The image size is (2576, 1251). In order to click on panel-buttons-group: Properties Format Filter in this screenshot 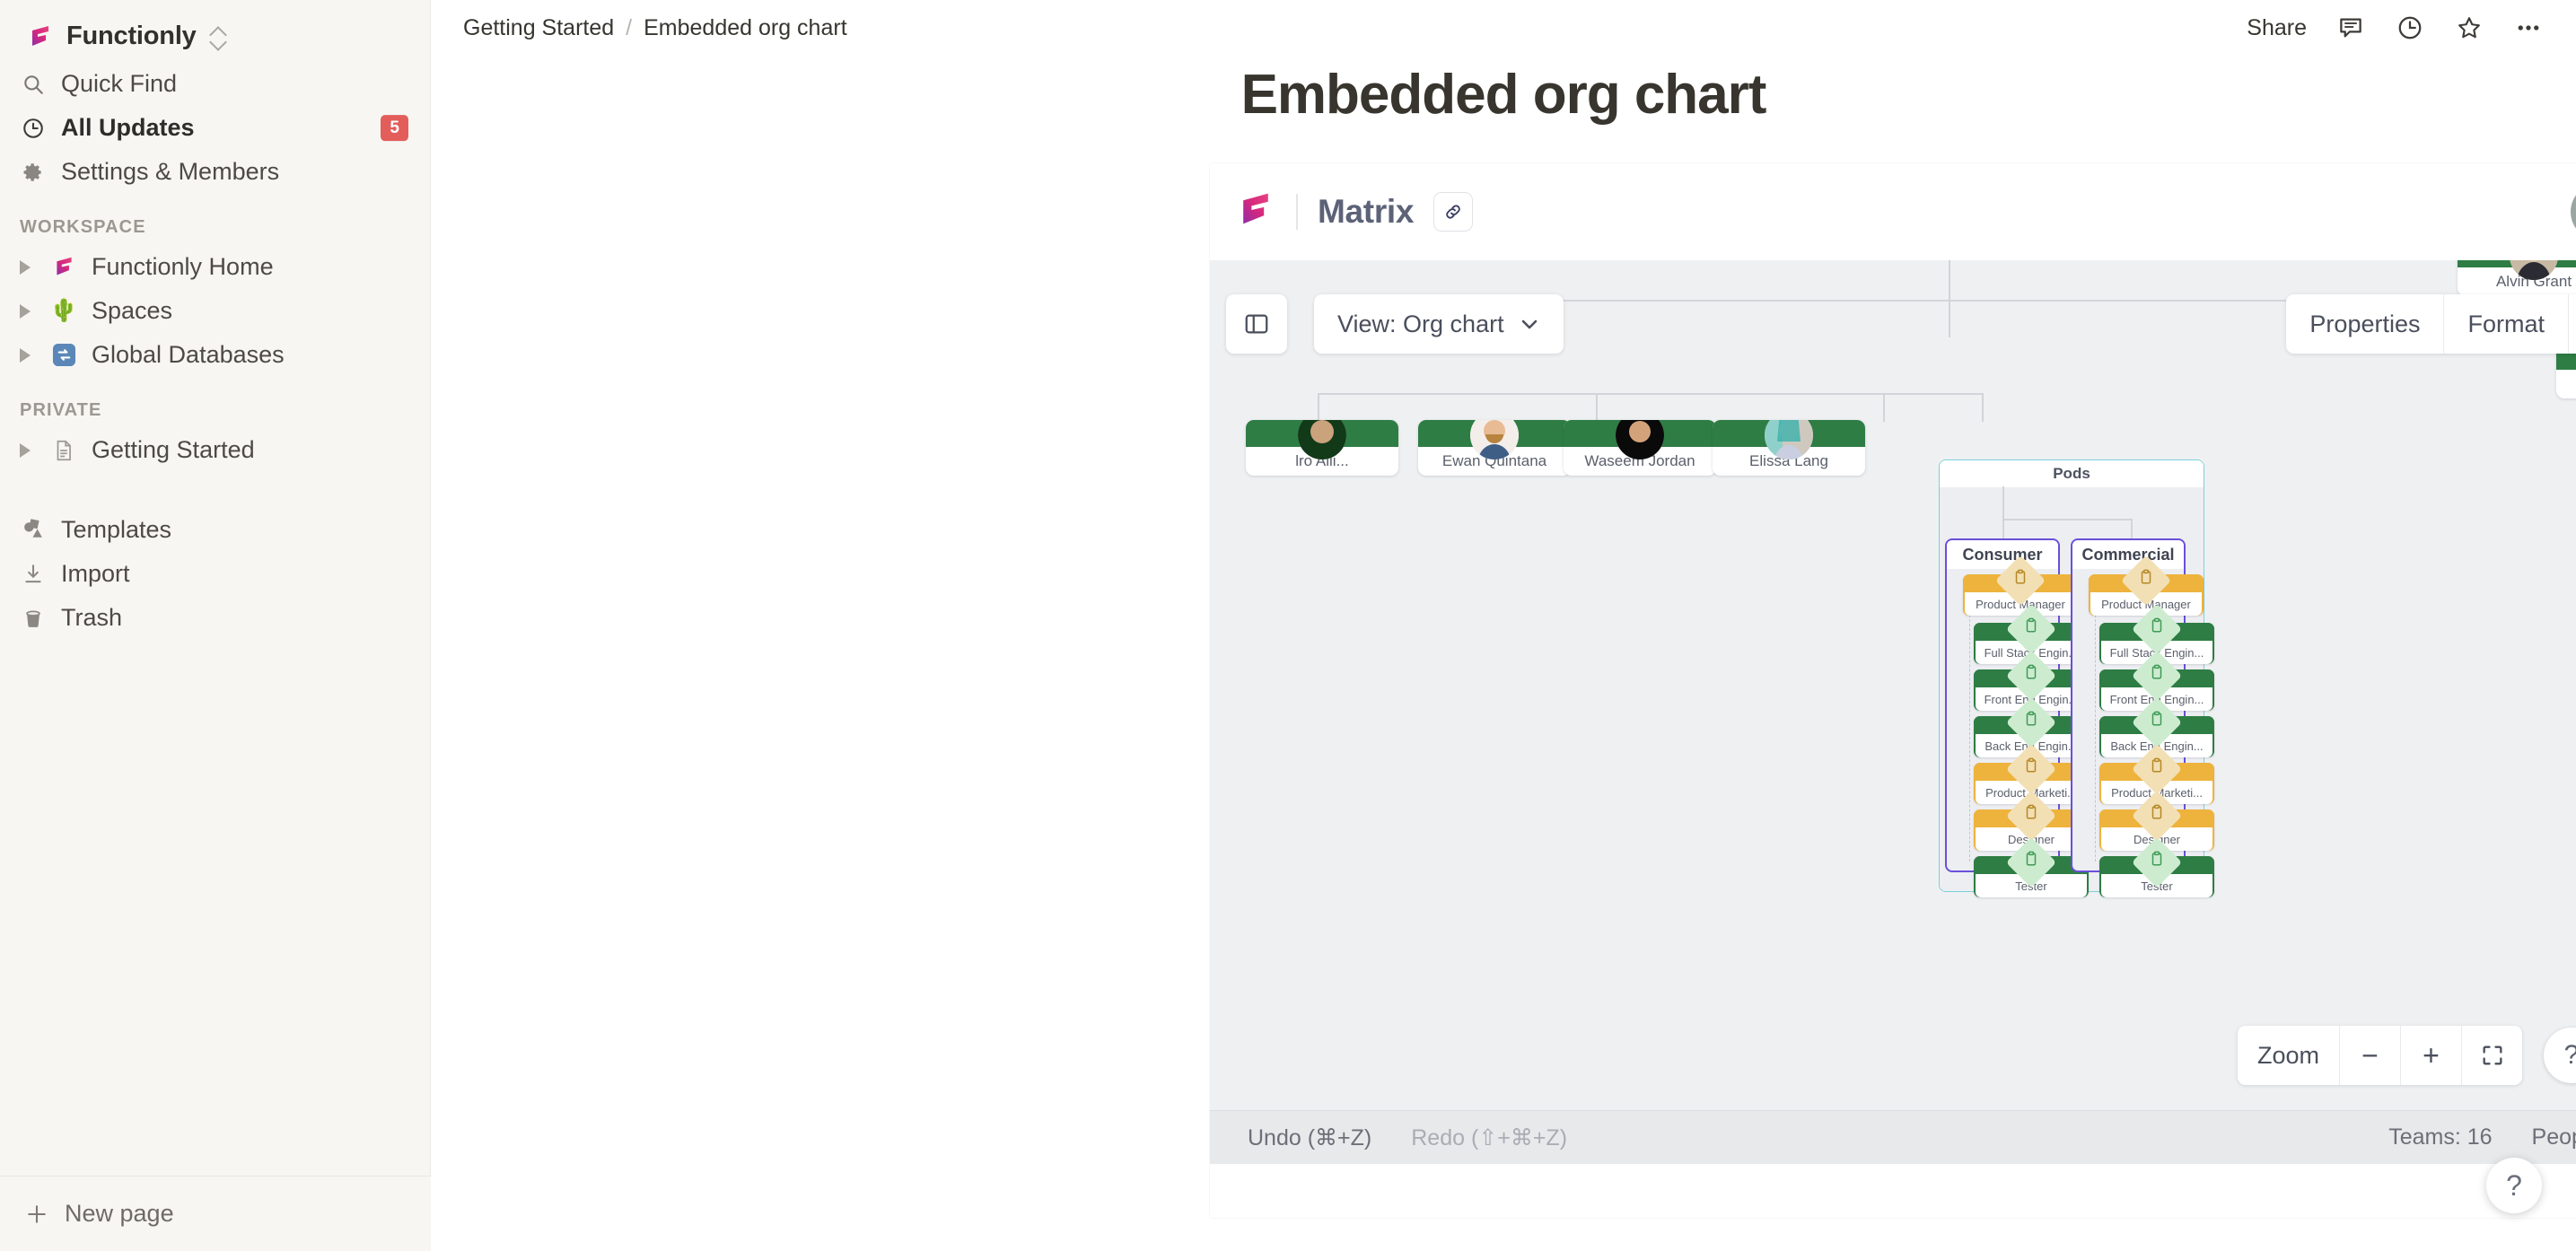, I will do `click(2431, 324)`.